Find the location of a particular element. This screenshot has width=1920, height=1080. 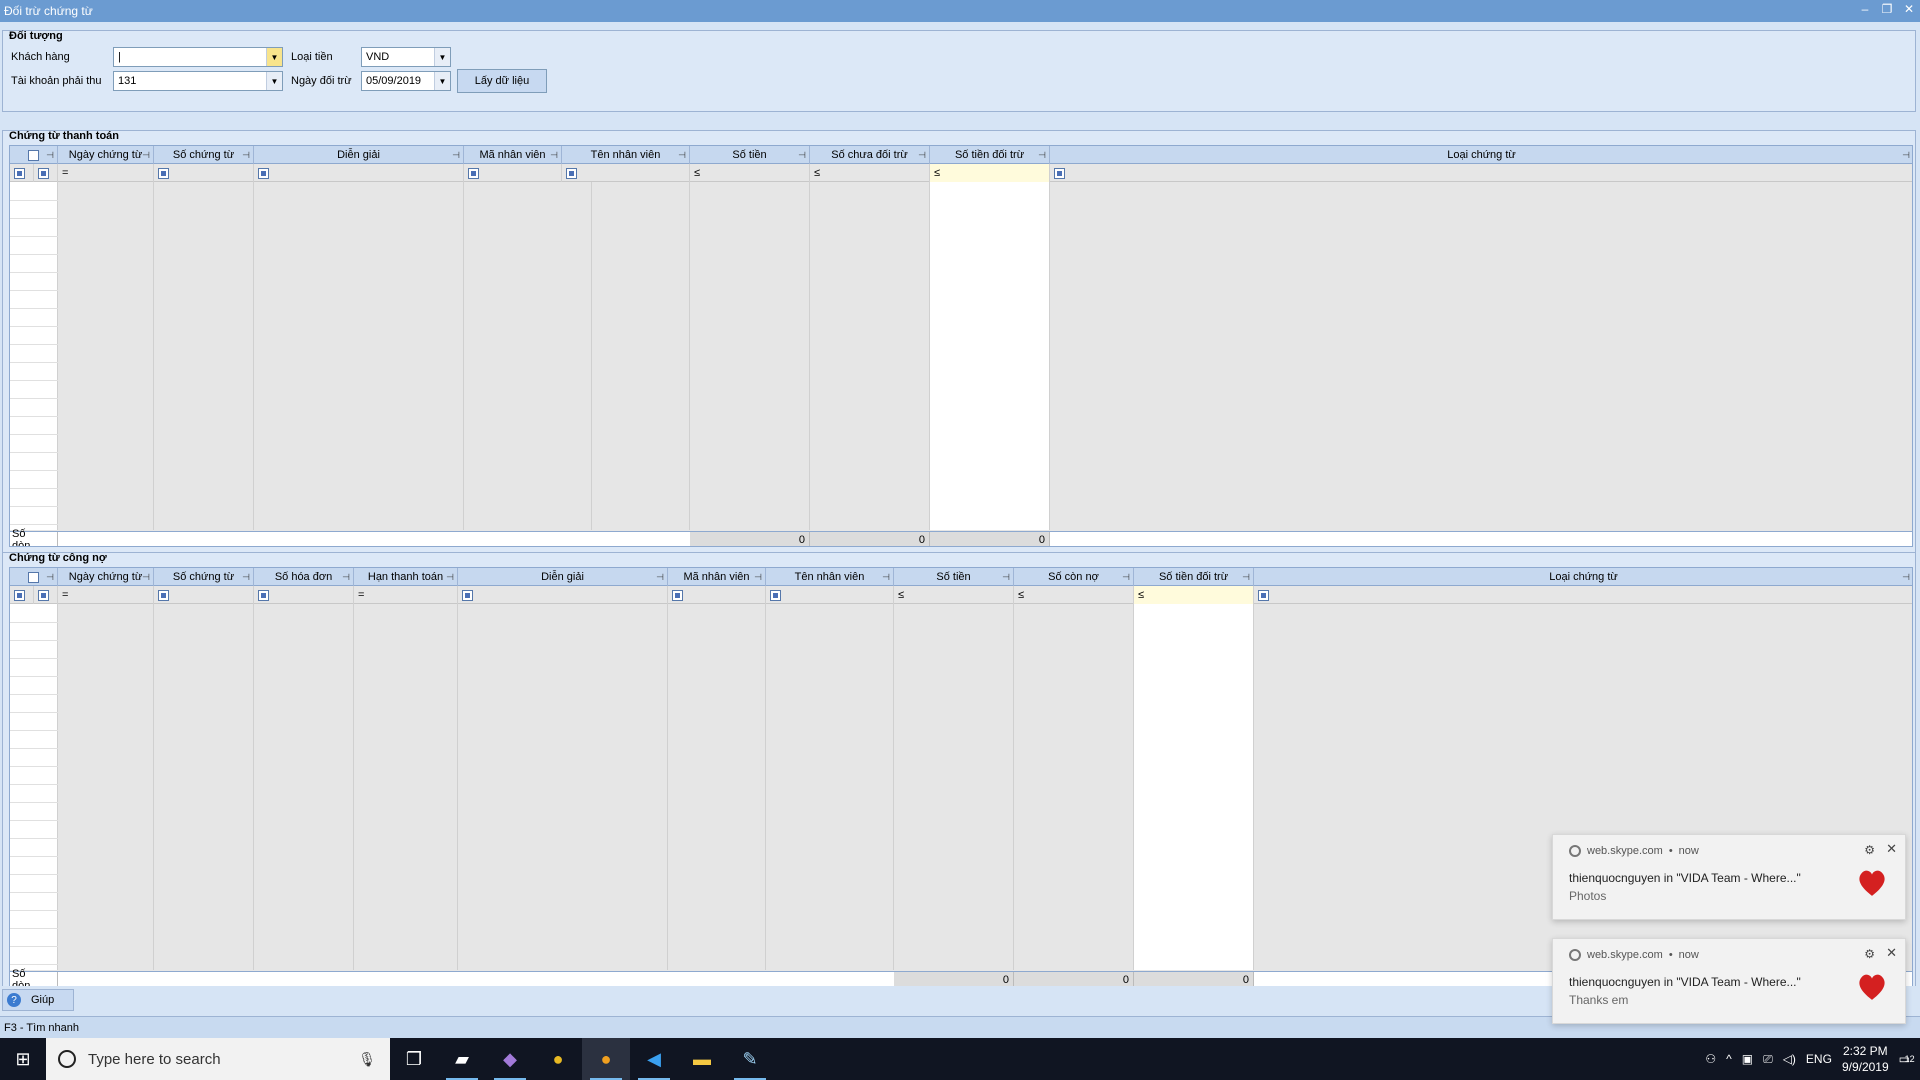

loai-tien-combo: VND ▼ is located at coordinates (406, 57).